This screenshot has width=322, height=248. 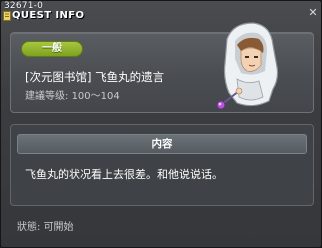 I want to click on status-label: 狀態:, so click(x=29, y=227).